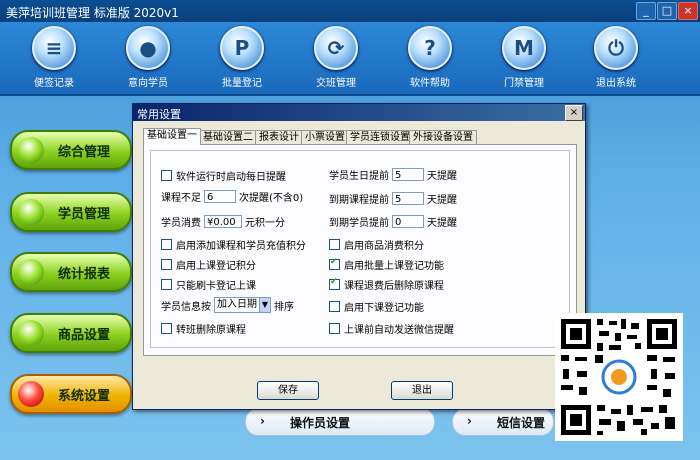 This screenshot has height=460, width=700. I want to click on tool-label: 软件帮助, so click(430, 83).